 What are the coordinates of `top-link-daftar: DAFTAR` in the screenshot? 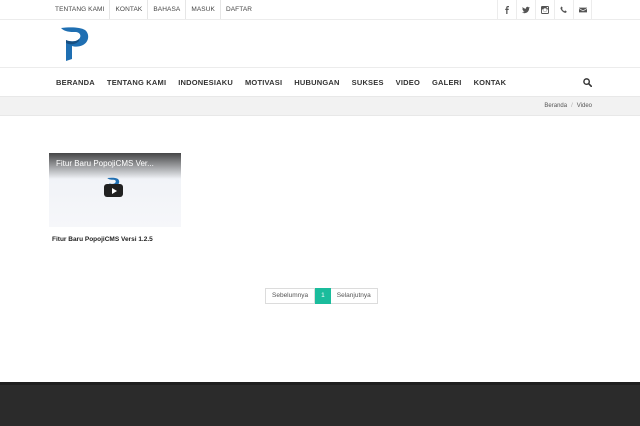 It's located at (238, 9).